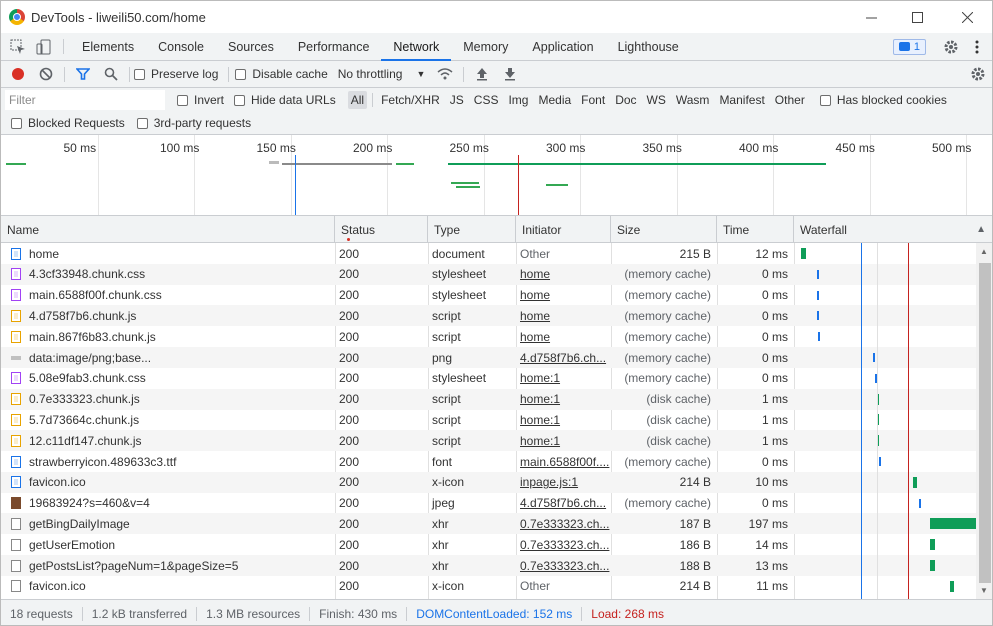 This screenshot has height=626, width=993. Describe the element at coordinates (285, 100) in the screenshot. I see `hide-data-urls-checkbox: Hide data URLs` at that location.